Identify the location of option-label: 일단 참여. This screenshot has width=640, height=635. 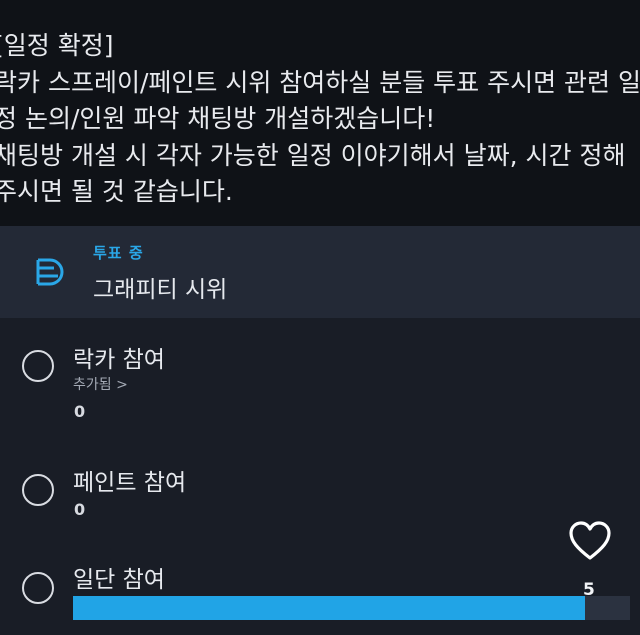
(119, 580).